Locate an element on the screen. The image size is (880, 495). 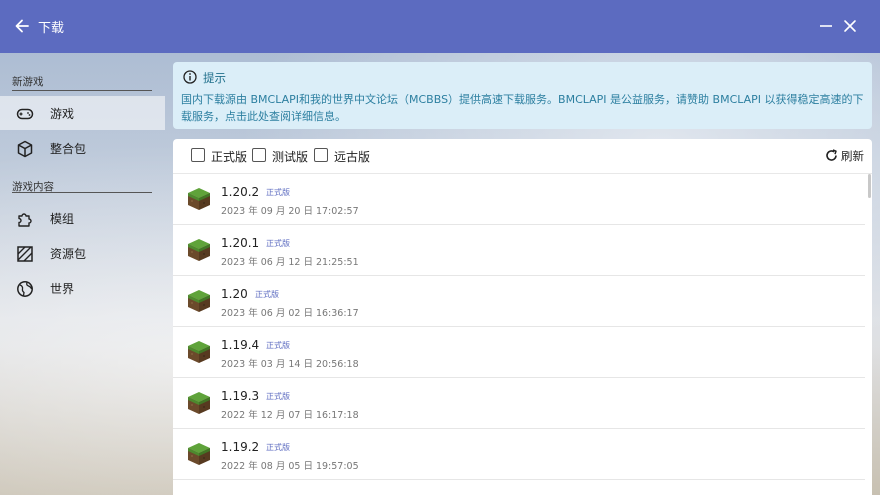
version-release-date: 2023 年 09 月 20 日 17:02:57 is located at coordinates (290, 211).